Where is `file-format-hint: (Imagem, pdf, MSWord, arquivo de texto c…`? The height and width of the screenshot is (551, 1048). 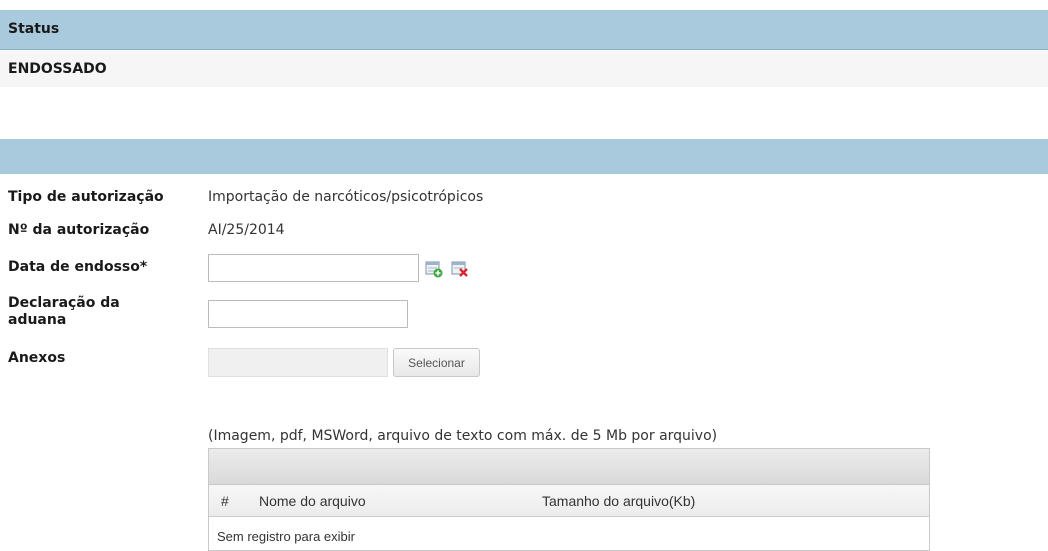
file-format-hint: (Imagem, pdf, MSWord, arquivo de texto c… is located at coordinates (463, 436).